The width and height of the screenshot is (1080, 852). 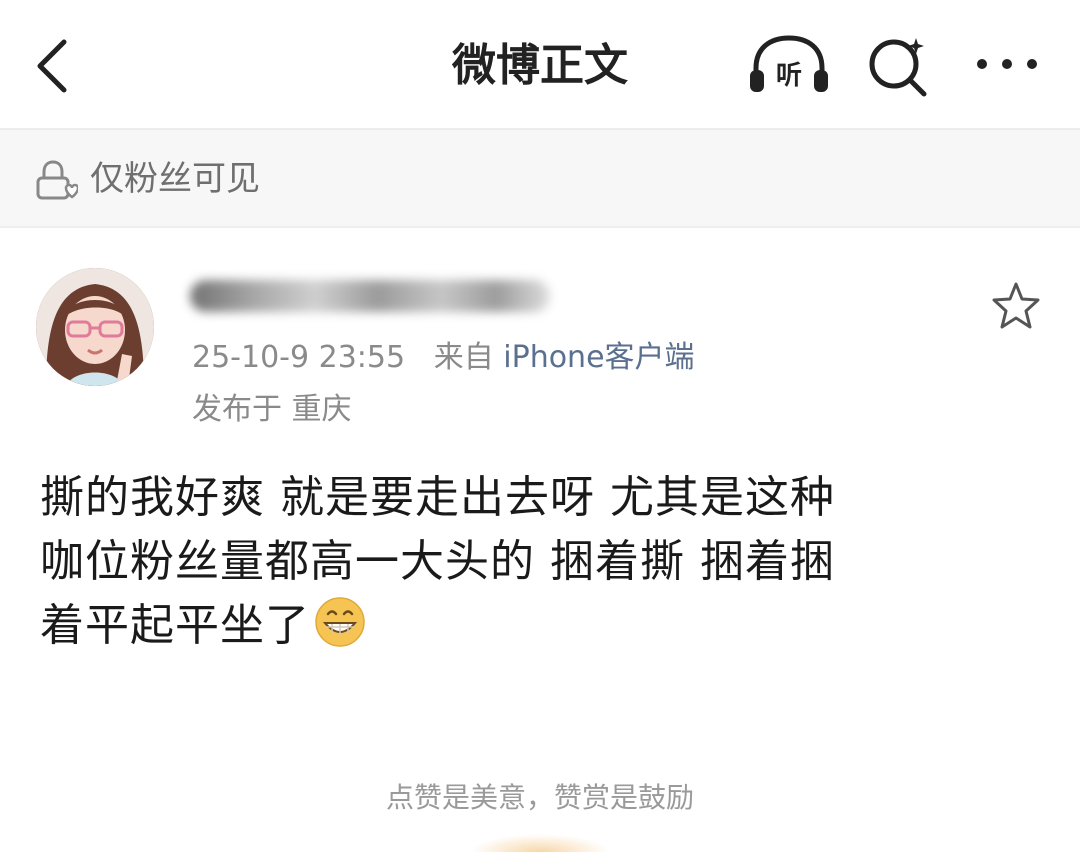 I want to click on reward-prompt: 点赞是美意，赞赏是鼓励, so click(x=539, y=797).